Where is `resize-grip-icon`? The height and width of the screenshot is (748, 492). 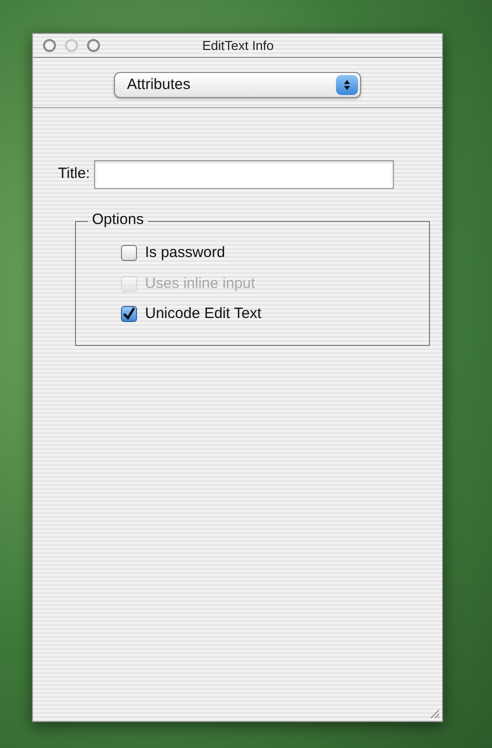
resize-grip-icon is located at coordinates (434, 713).